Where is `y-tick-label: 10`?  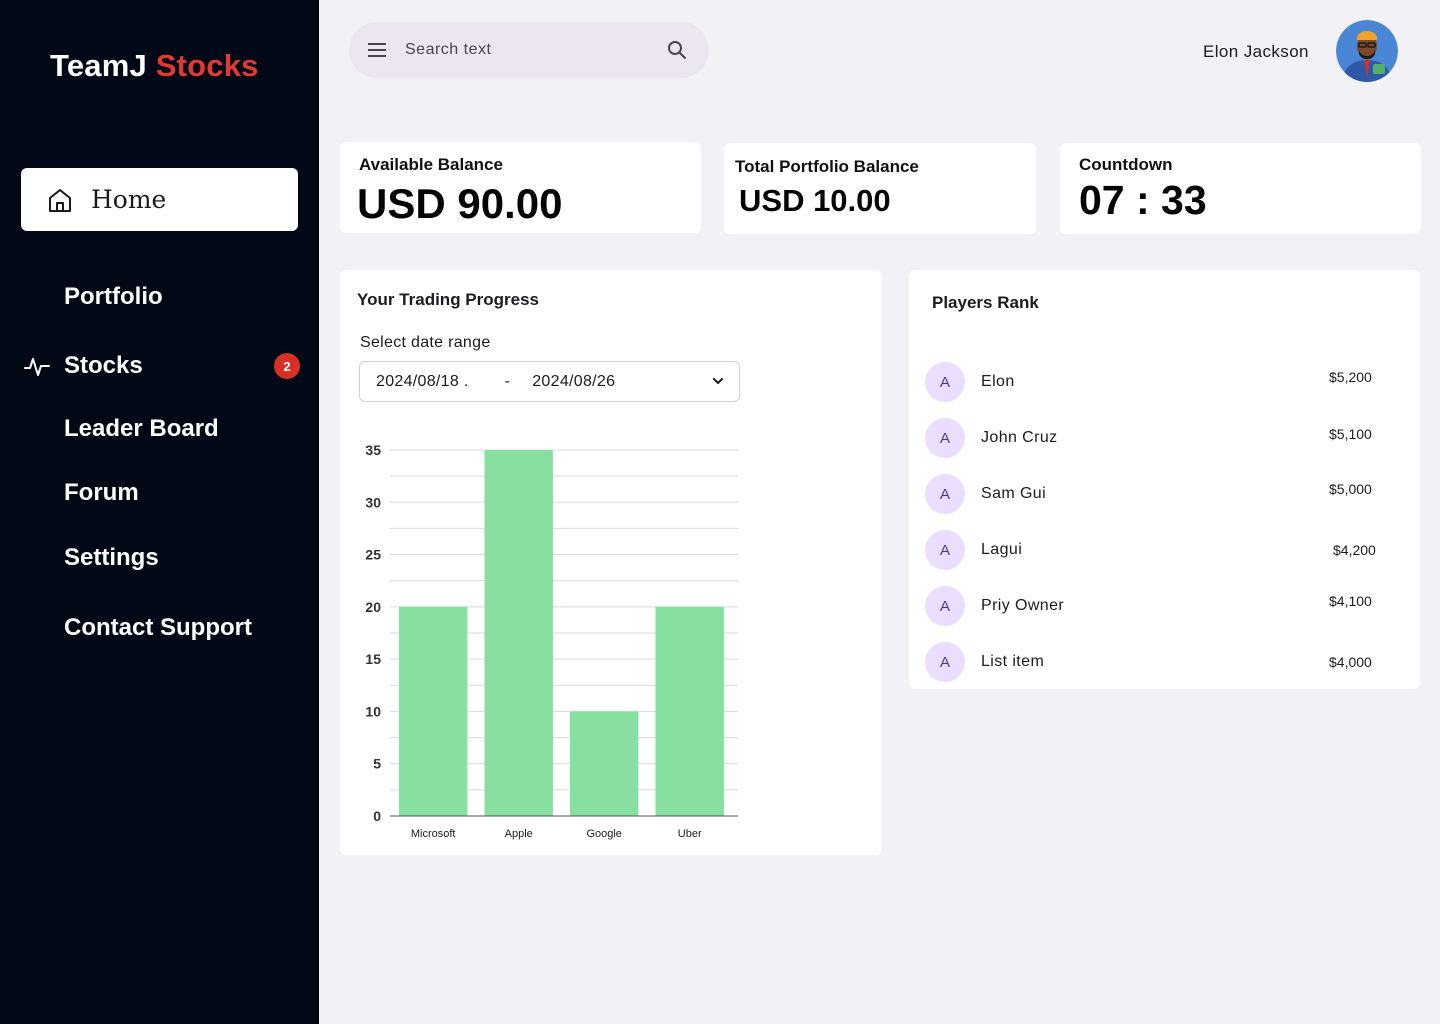
y-tick-label: 10 is located at coordinates (373, 711).